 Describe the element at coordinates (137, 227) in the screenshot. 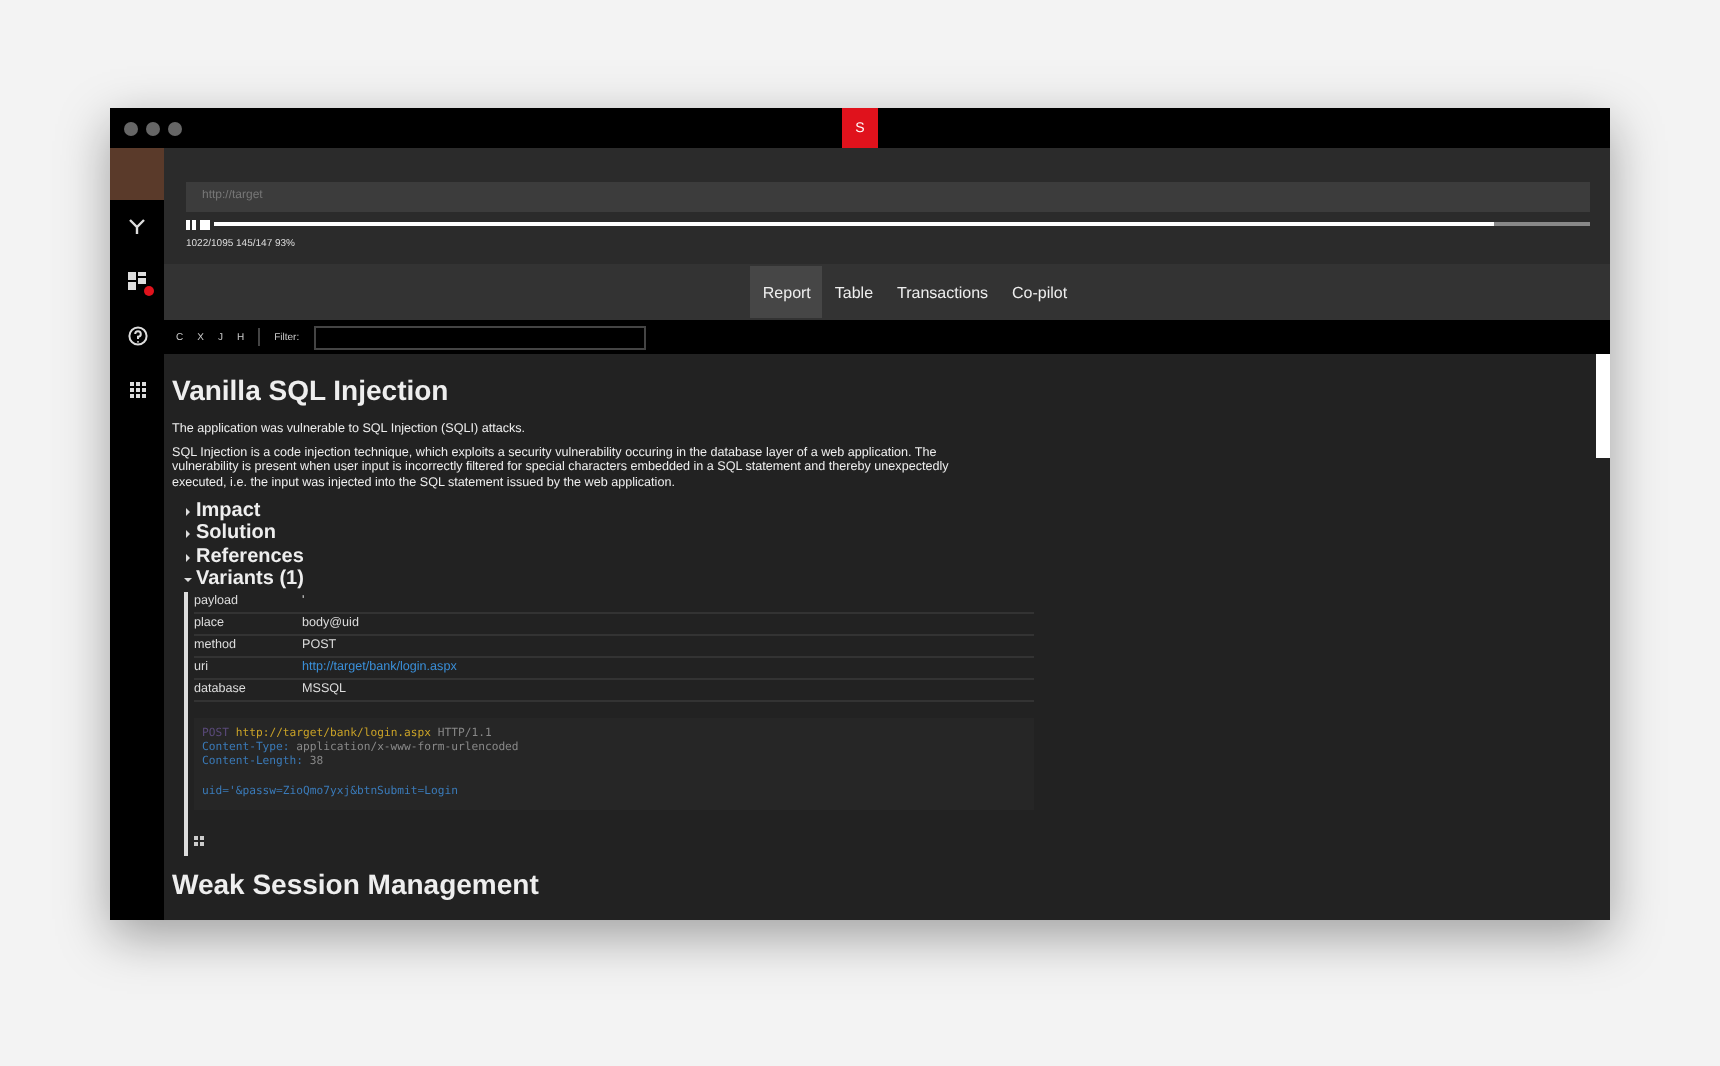

I see `branch-icon` at that location.